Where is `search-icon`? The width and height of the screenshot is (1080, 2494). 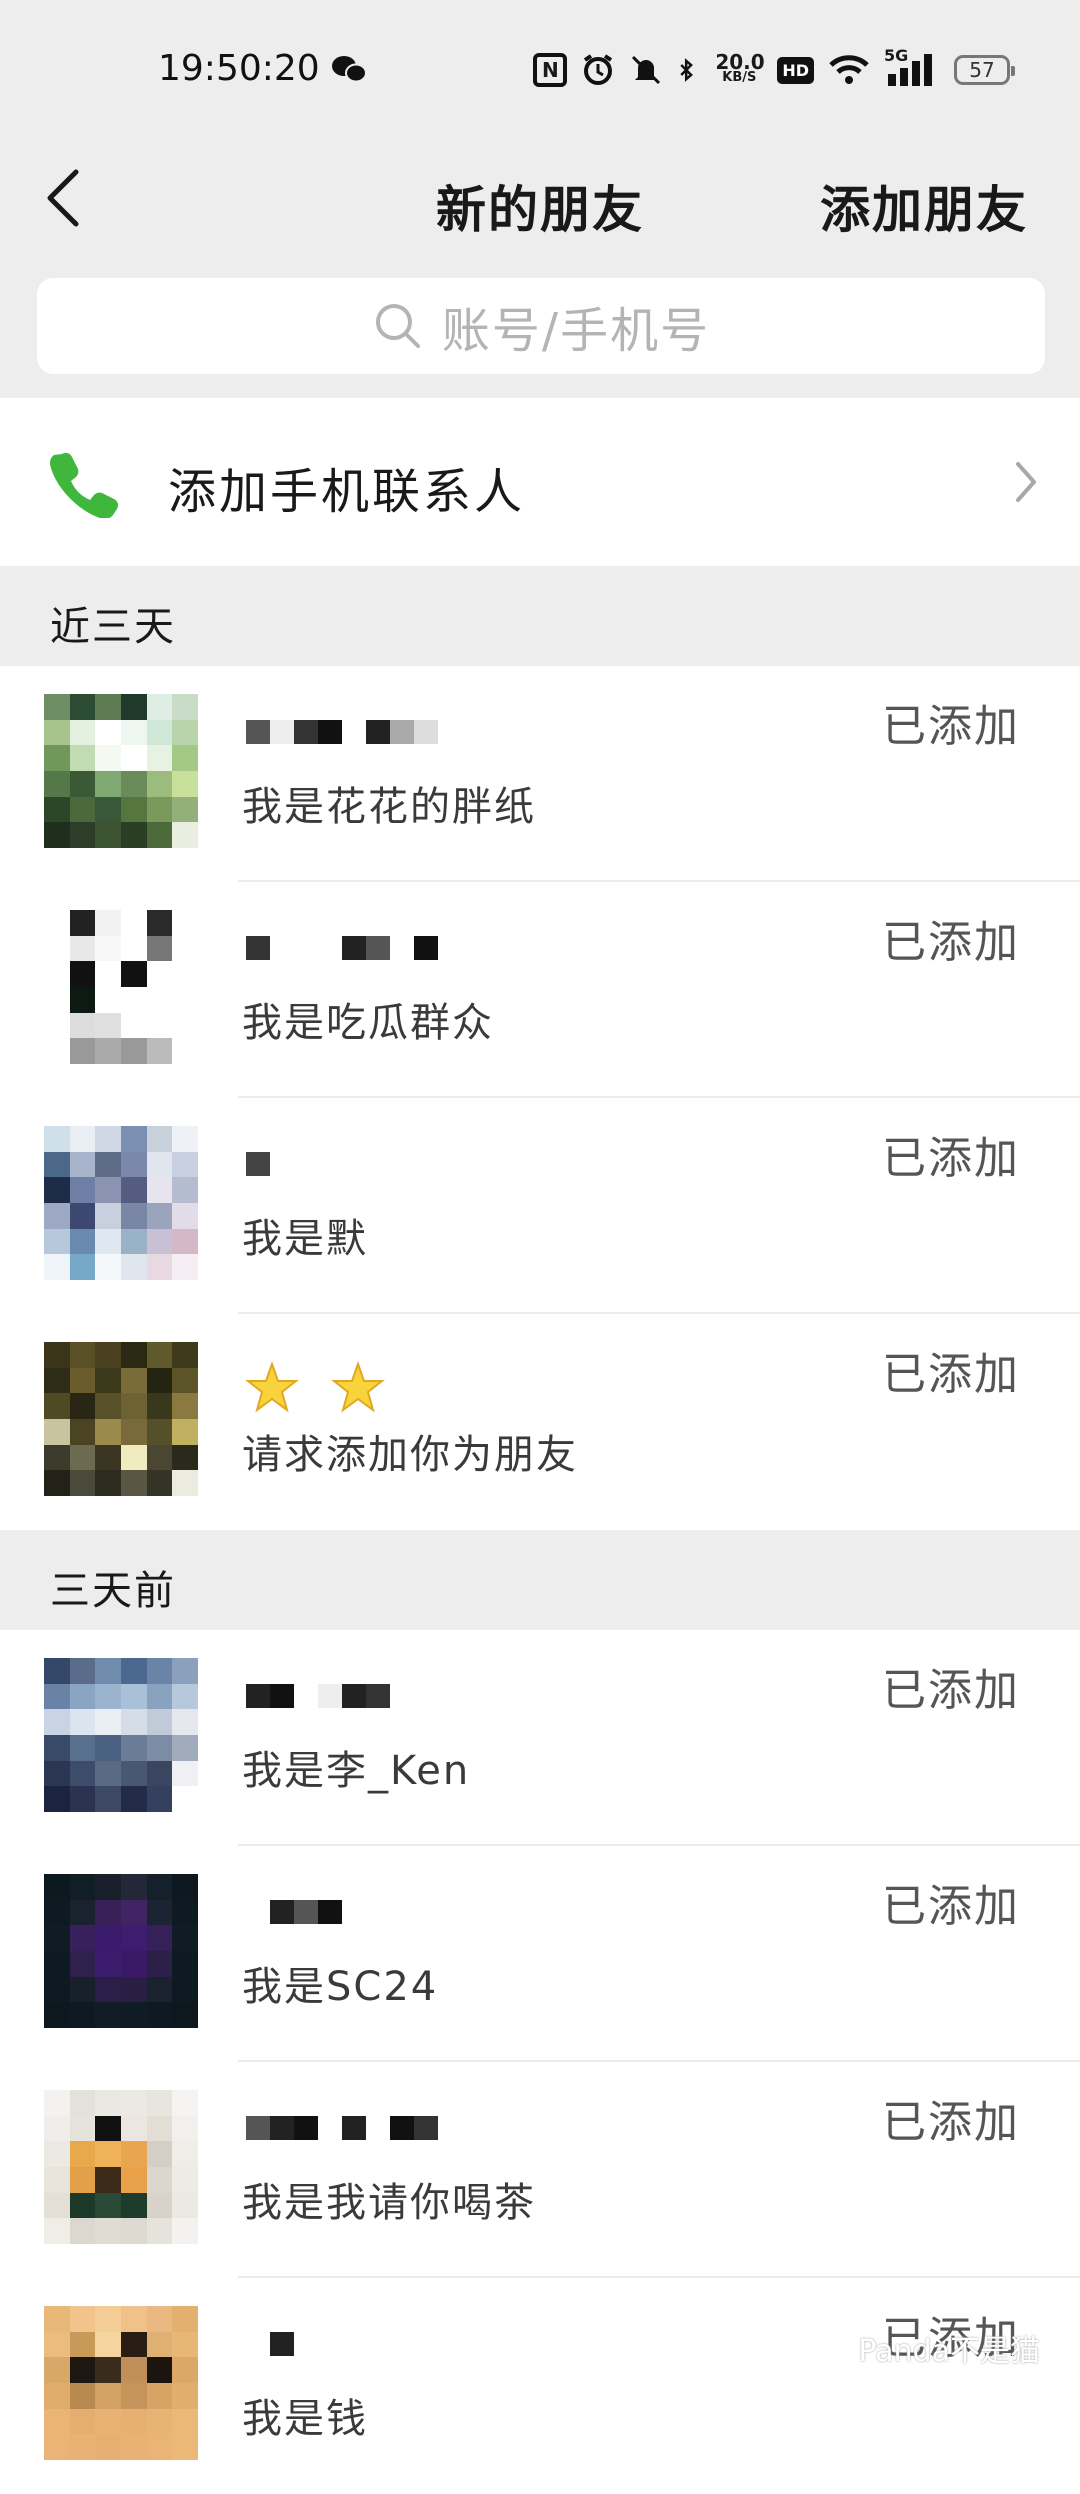
search-icon is located at coordinates (397, 326).